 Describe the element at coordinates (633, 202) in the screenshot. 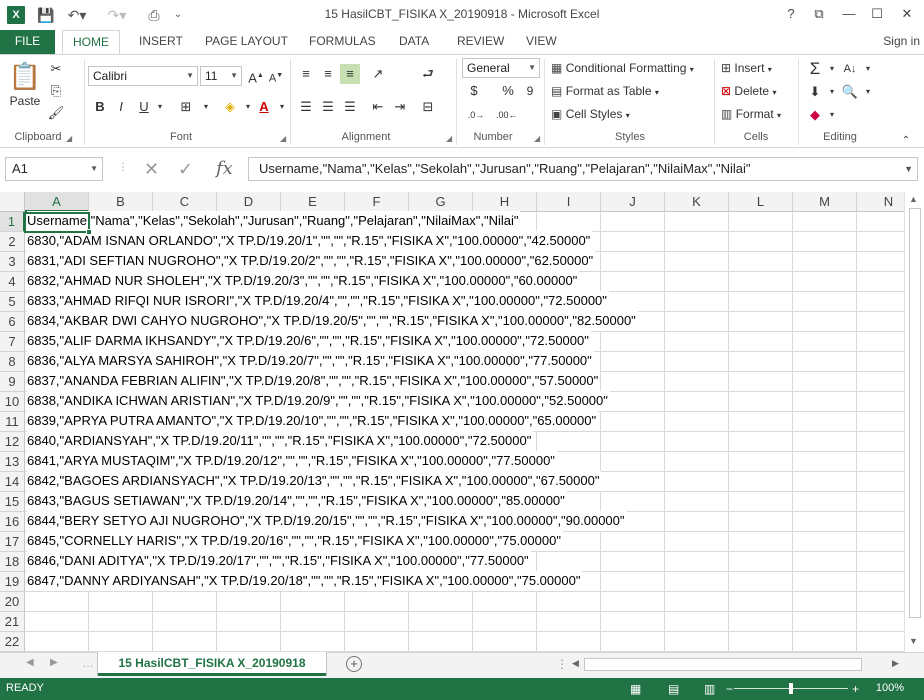

I see `column-header-j: J` at that location.